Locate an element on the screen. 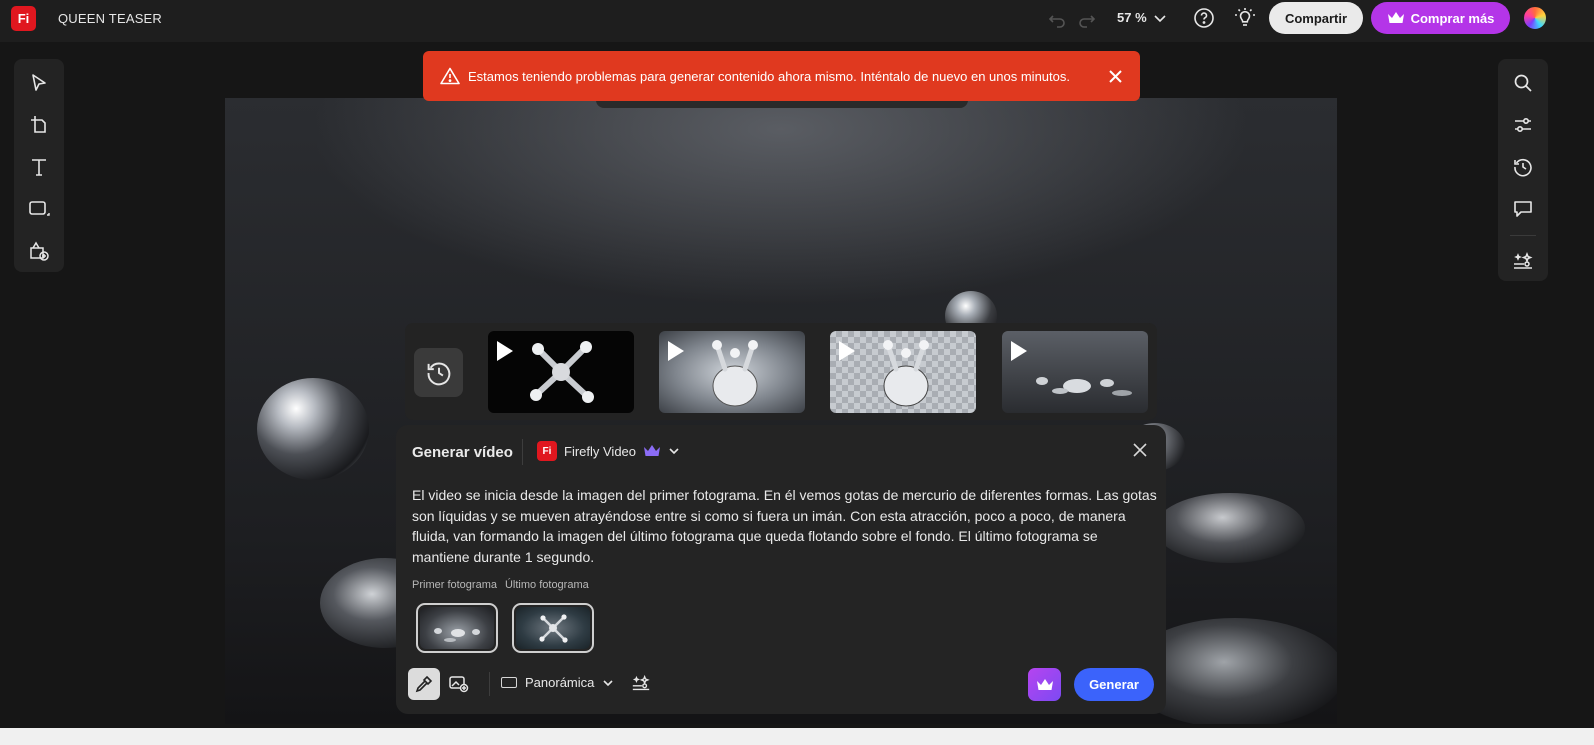 This screenshot has width=1594, height=745. eyedropper-icon is located at coordinates (424, 684).